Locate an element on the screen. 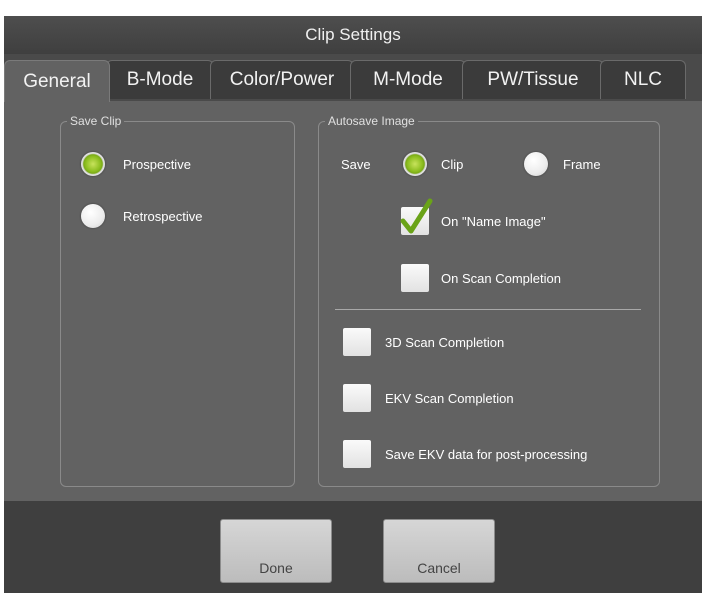 The height and width of the screenshot is (593, 702). retrospective-label: Retrospective is located at coordinates (163, 216).